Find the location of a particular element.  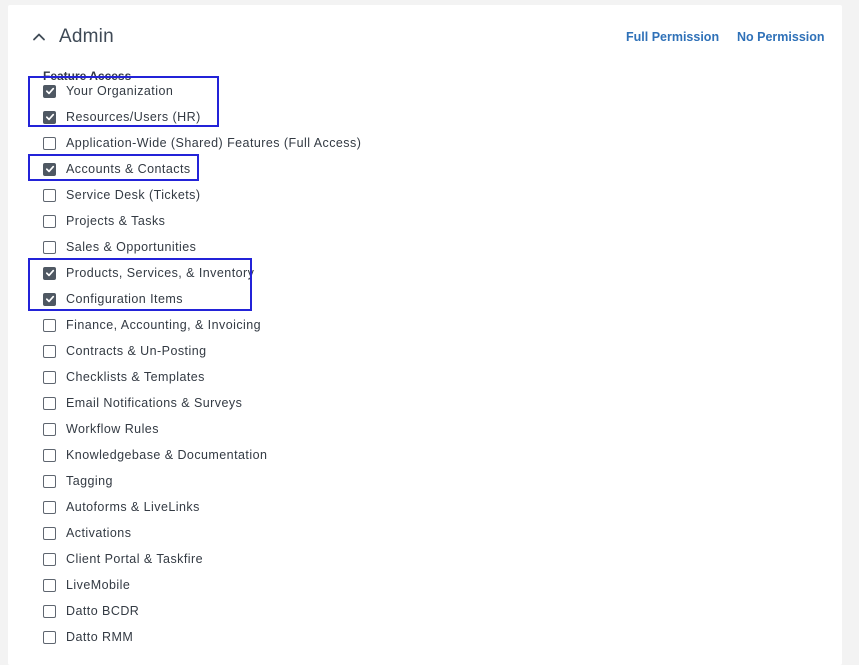

feature-access-item: Email Notifications & Surveys is located at coordinates (142, 403).